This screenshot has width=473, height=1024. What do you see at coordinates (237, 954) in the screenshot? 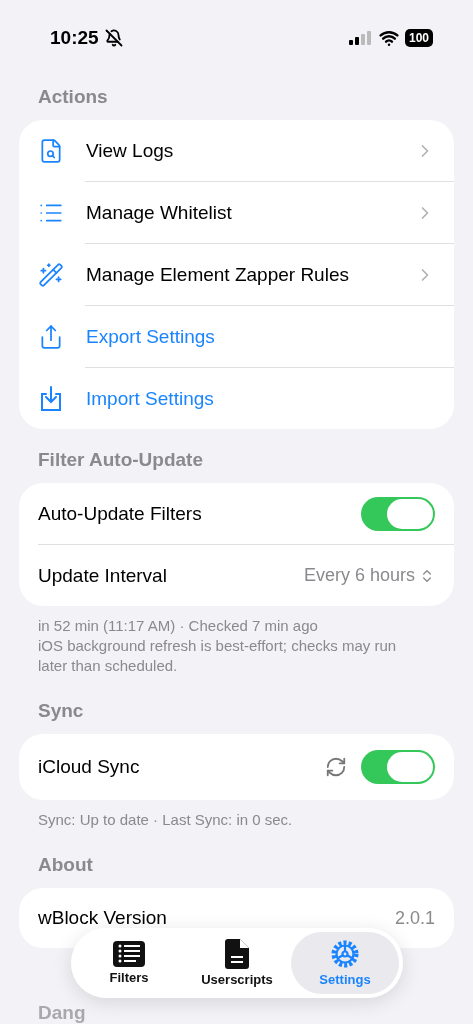
I see `document-icon` at bounding box center [237, 954].